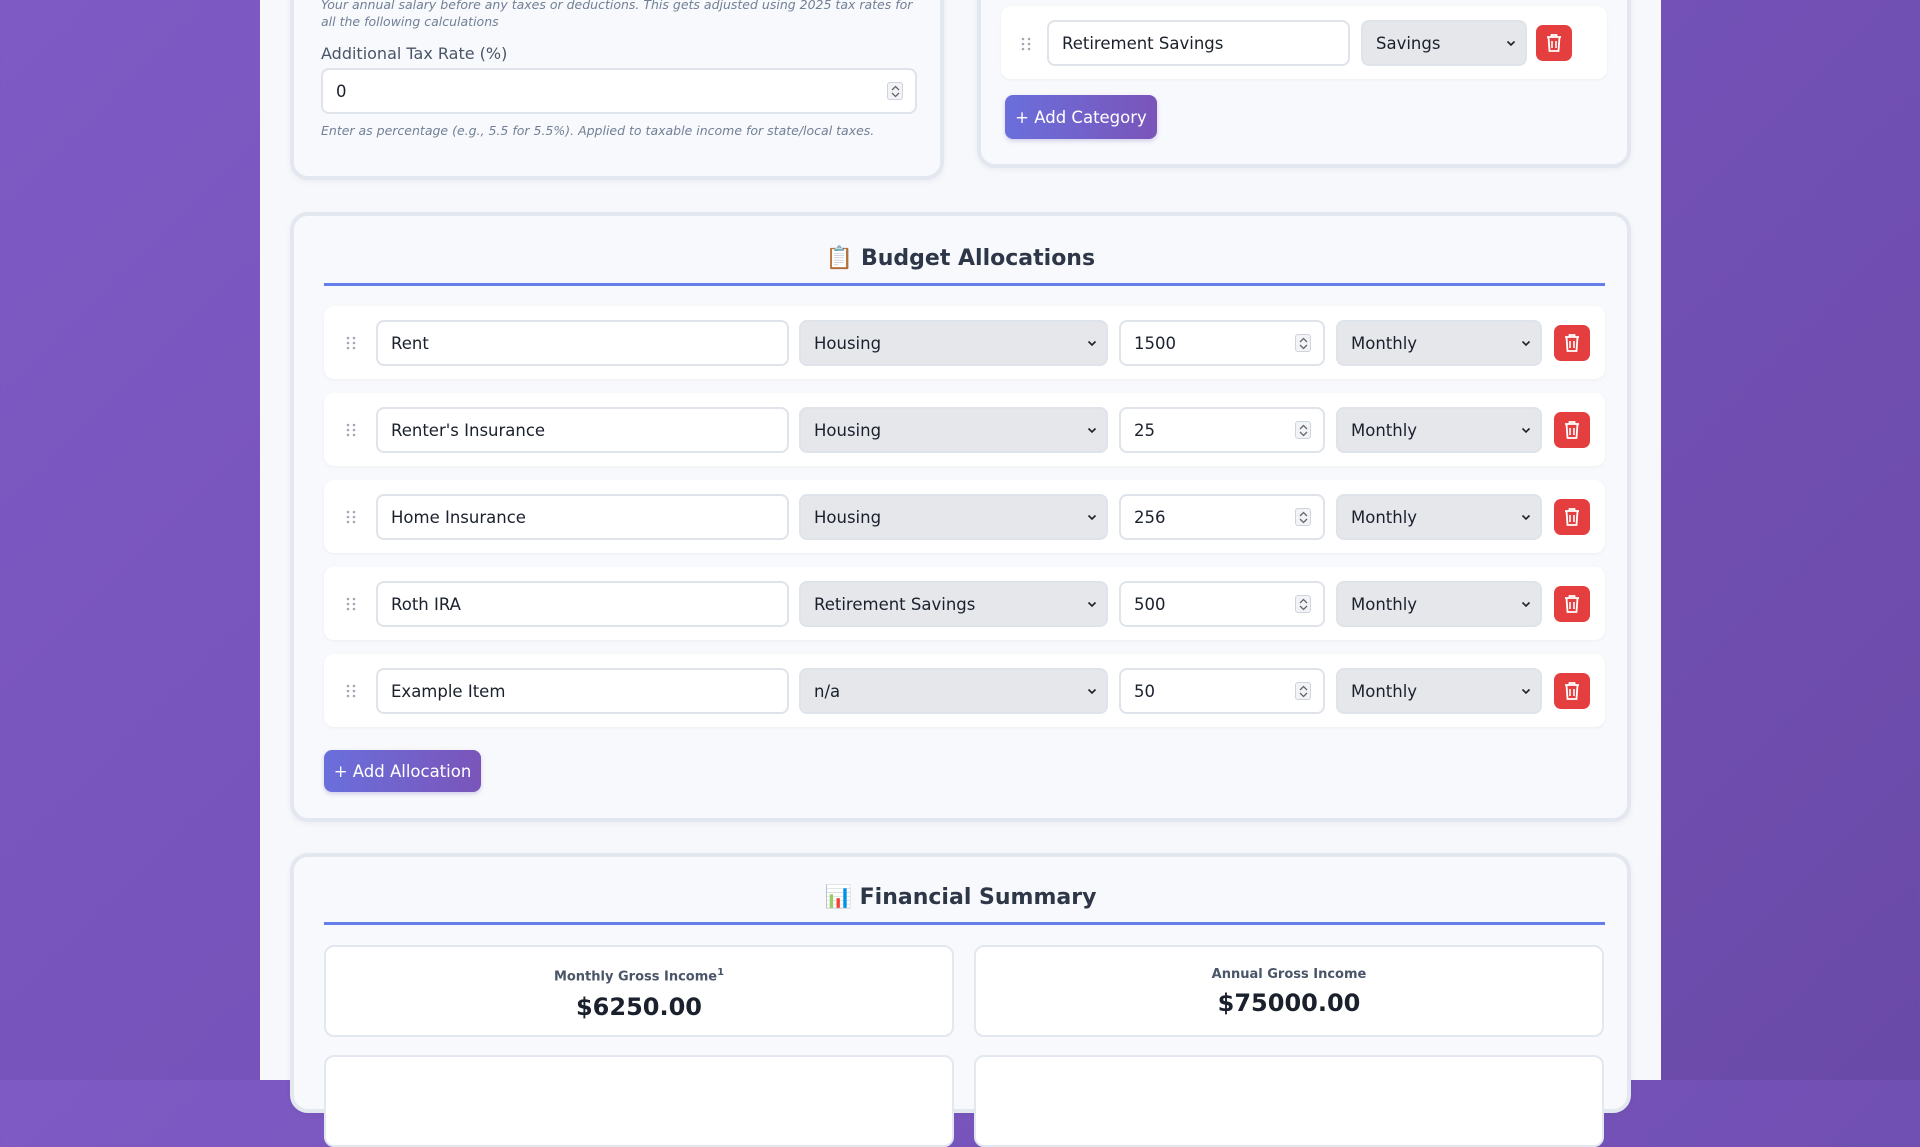 The image size is (1920, 1147). Describe the element at coordinates (1150, 604) in the screenshot. I see `allocation-amount-value: 500` at that location.